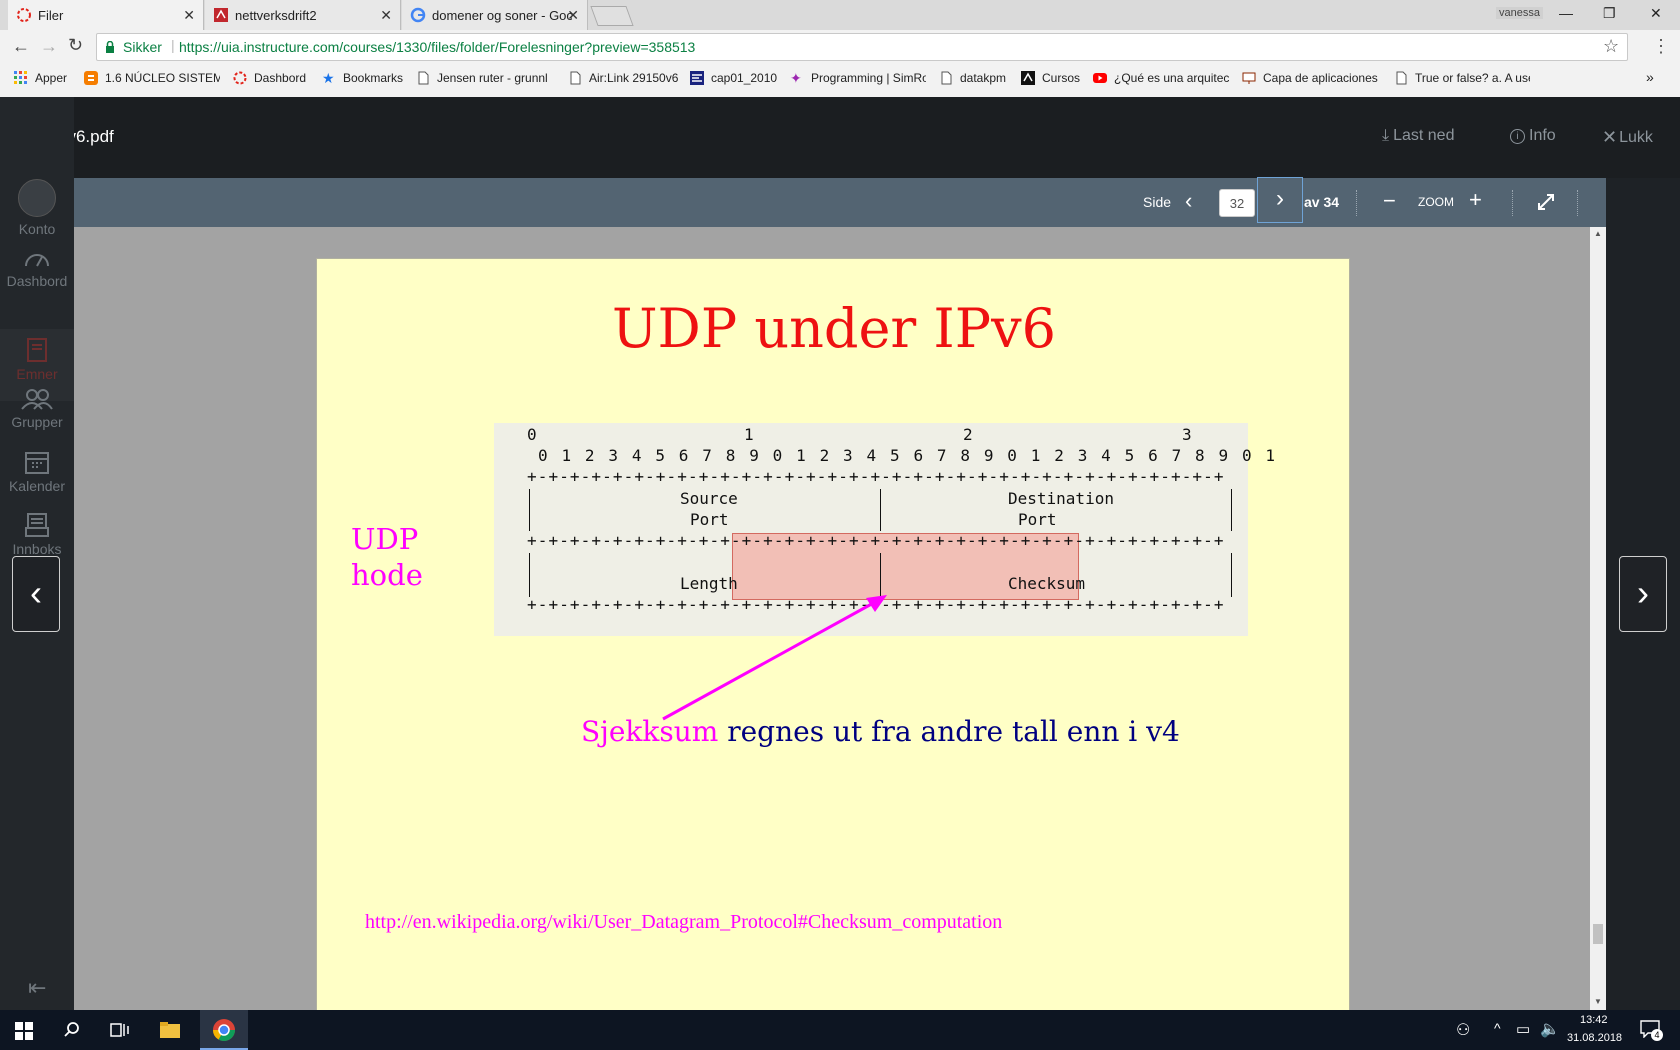  What do you see at coordinates (1566, 13) in the screenshot?
I see `minimize-icon: —` at bounding box center [1566, 13].